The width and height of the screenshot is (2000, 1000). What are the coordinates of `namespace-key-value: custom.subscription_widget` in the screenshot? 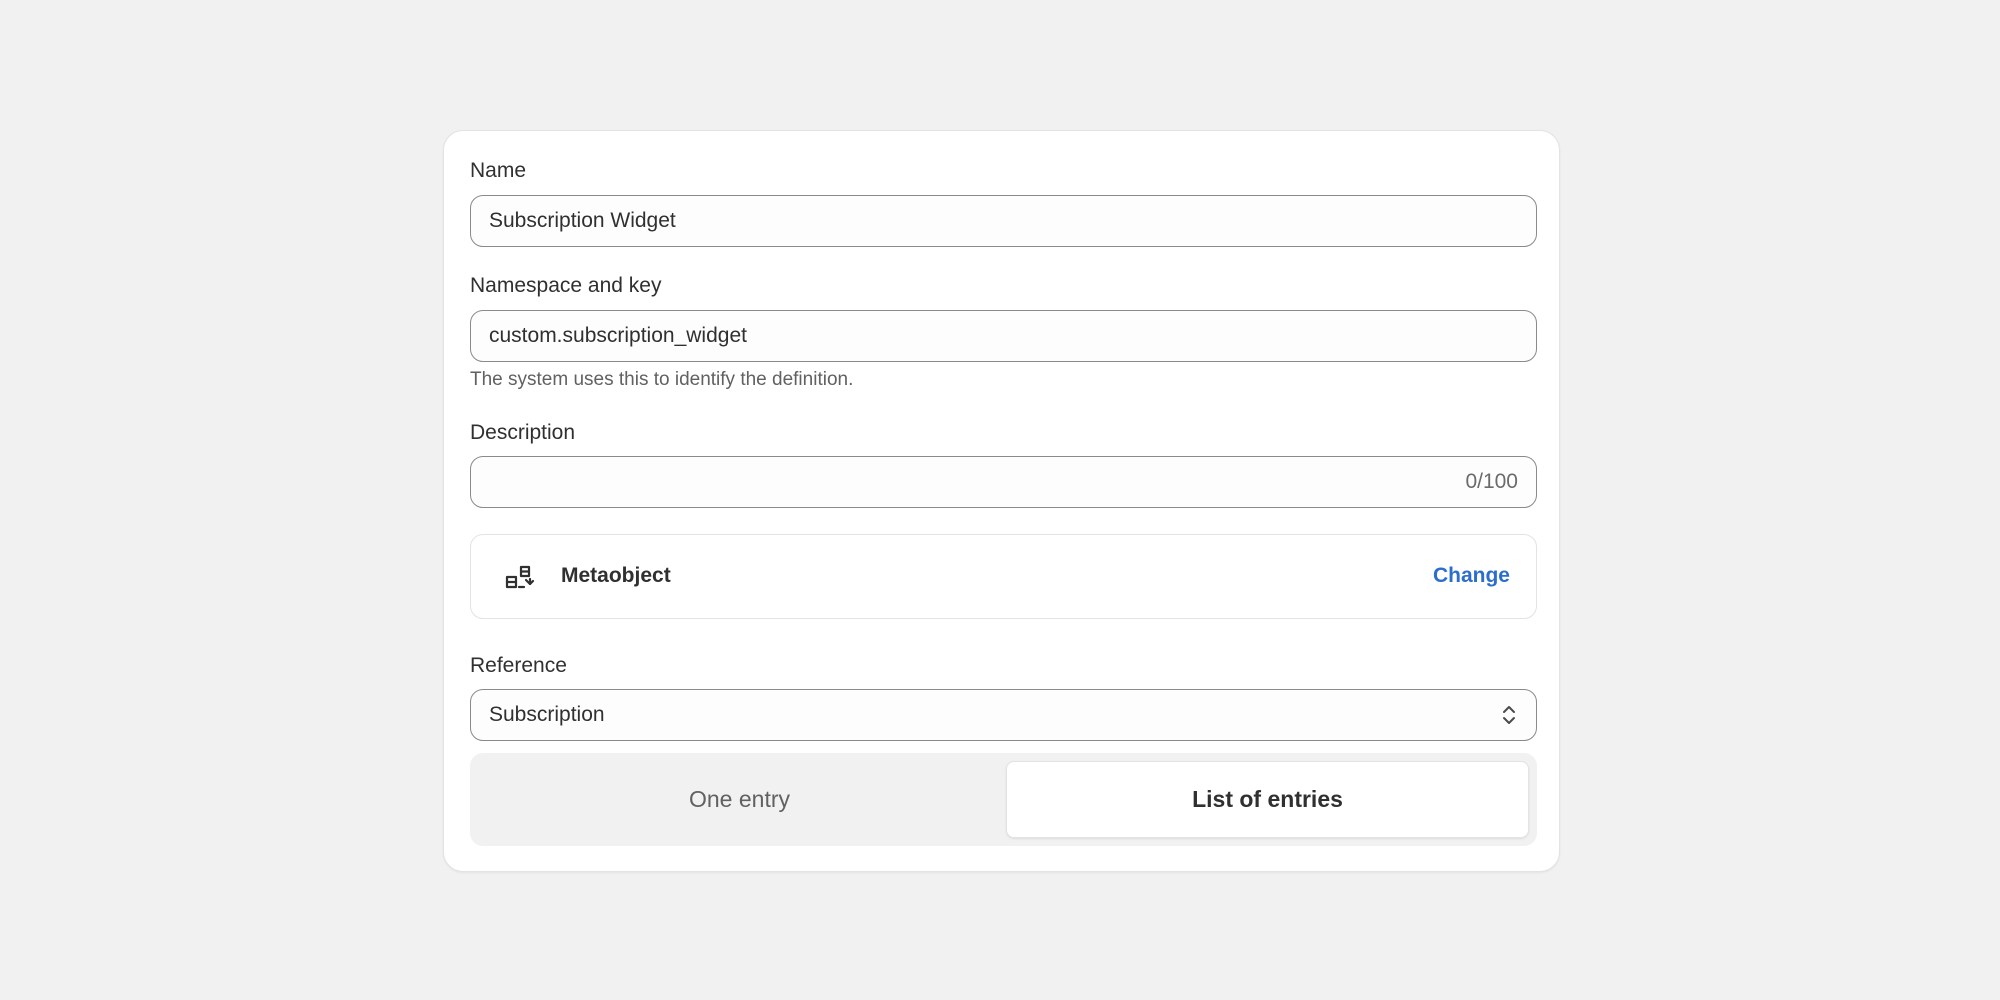 It's located at (618, 335).